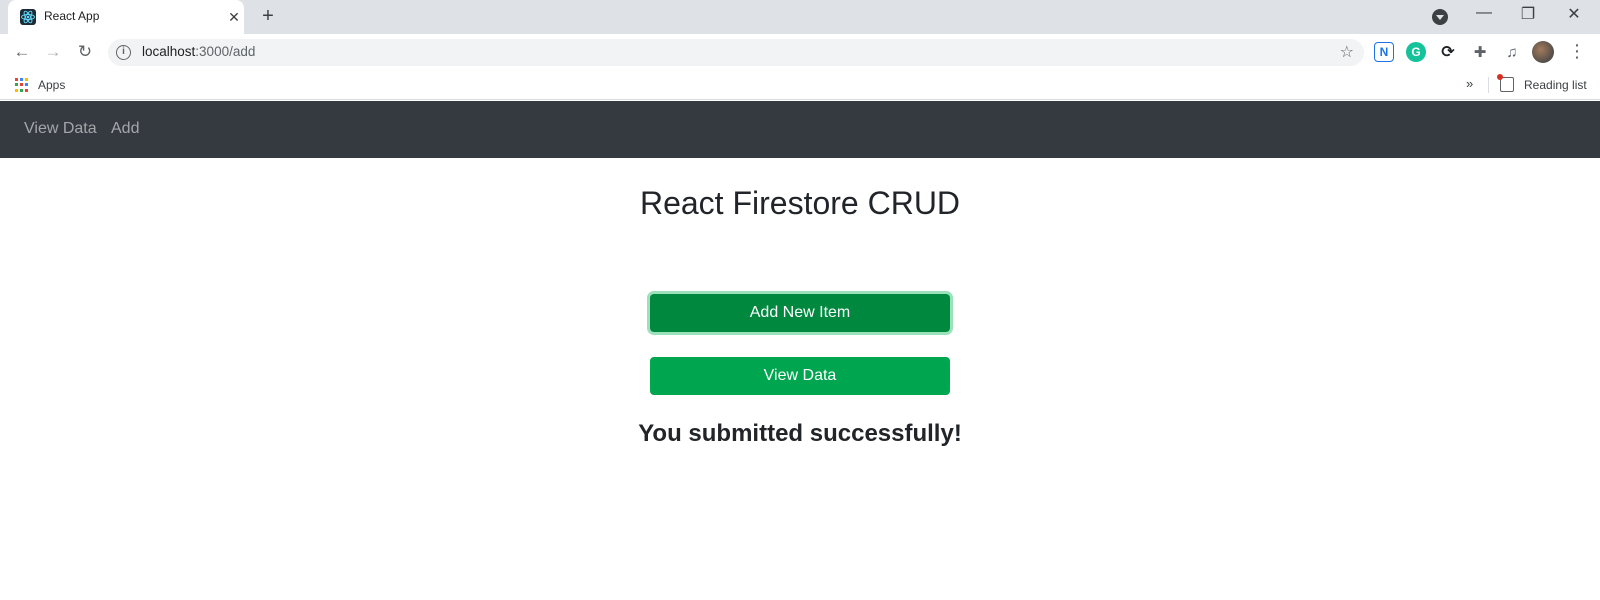 This screenshot has width=1600, height=600. Describe the element at coordinates (1448, 52) in the screenshot. I see `sync-extension-icon: ⟳` at that location.